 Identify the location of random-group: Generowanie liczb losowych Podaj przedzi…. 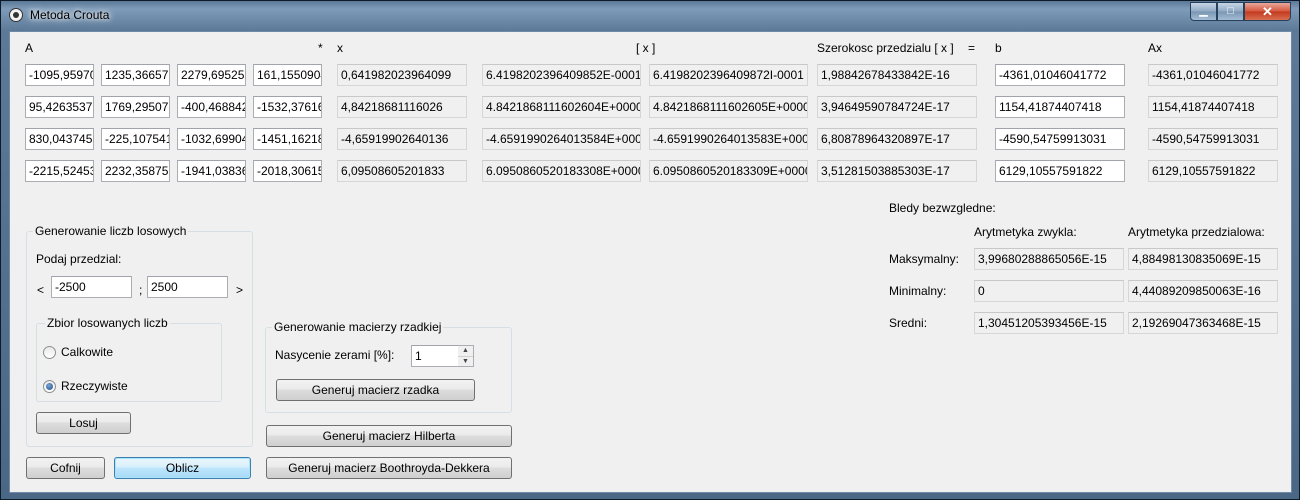
(139, 335).